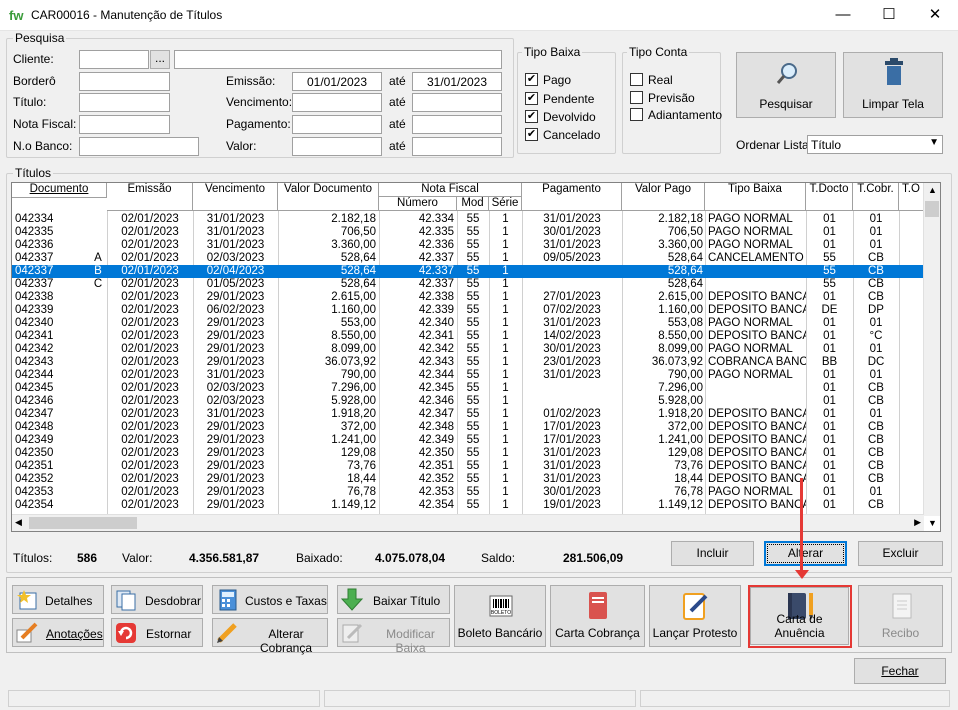 The height and width of the screenshot is (710, 958). I want to click on col-nota-fiscal: Nota Fiscal, so click(450, 190).